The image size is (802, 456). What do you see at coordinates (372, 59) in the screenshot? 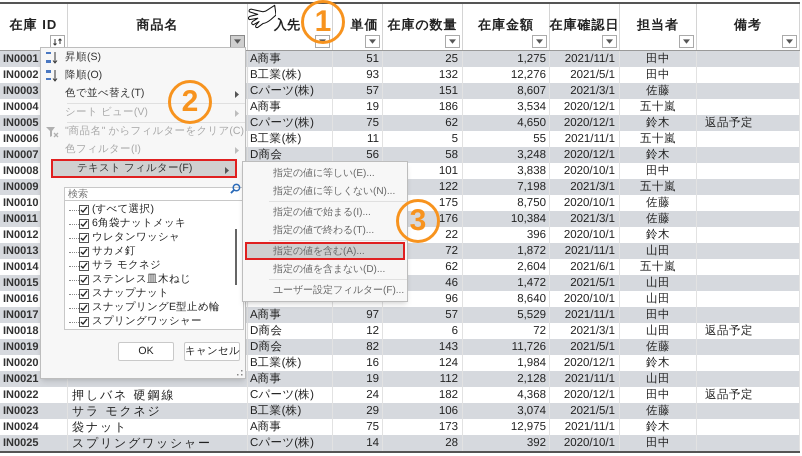
I see `table-cell-text: 51` at bounding box center [372, 59].